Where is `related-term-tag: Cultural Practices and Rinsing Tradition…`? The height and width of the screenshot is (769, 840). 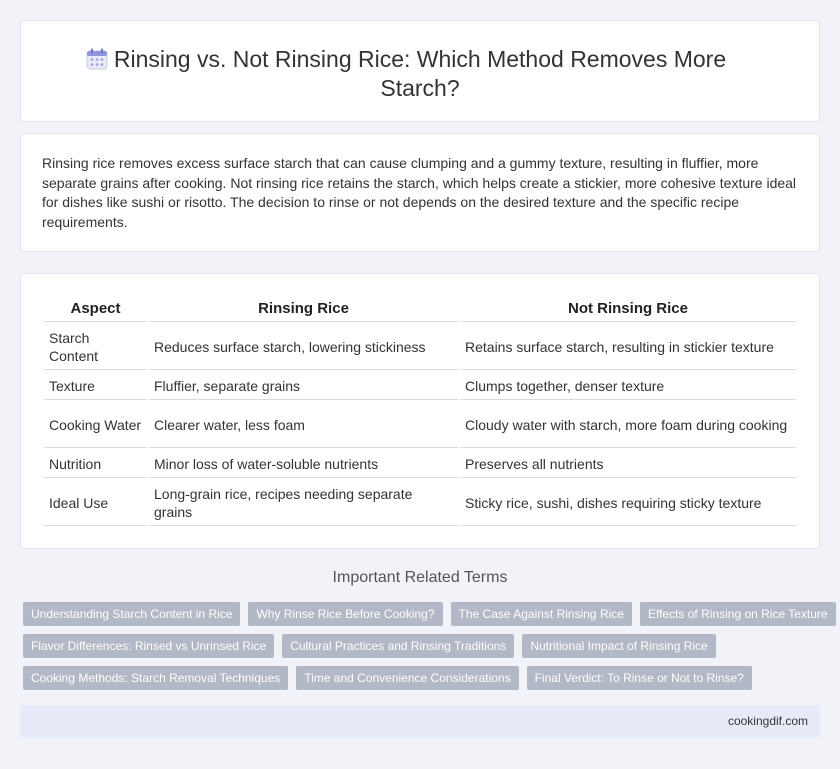
related-term-tag: Cultural Practices and Rinsing Tradition… is located at coordinates (398, 646).